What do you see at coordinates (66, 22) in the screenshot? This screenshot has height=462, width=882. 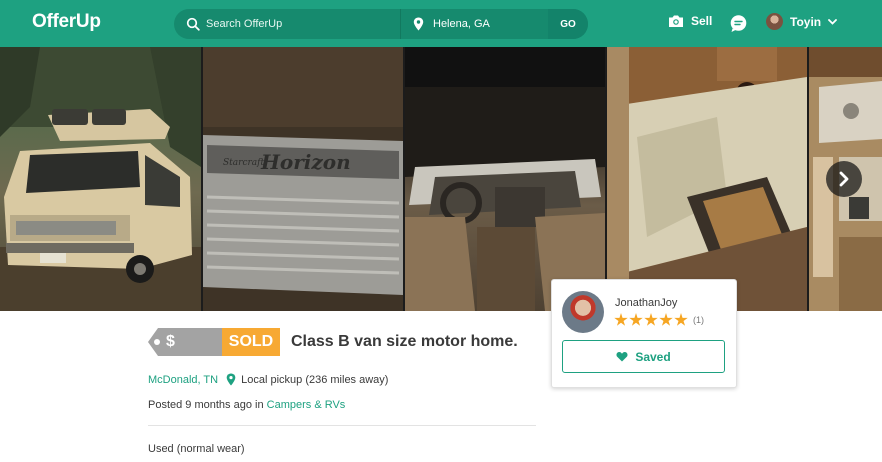 I see `offerup-logo: OfferUp` at bounding box center [66, 22].